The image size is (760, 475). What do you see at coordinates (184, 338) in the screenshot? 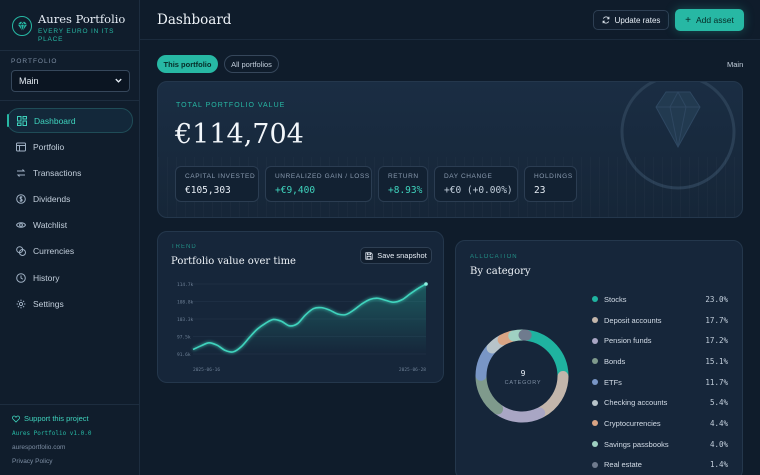
I see `y-tick-label: 97.5k` at bounding box center [184, 338].